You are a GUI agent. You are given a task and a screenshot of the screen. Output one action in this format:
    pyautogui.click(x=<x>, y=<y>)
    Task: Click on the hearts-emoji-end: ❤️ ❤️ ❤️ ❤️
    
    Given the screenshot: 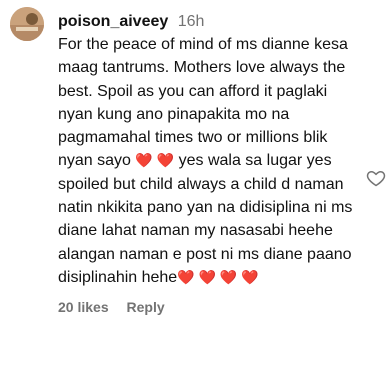 What is the action you would take?
    pyautogui.click(x=218, y=276)
    